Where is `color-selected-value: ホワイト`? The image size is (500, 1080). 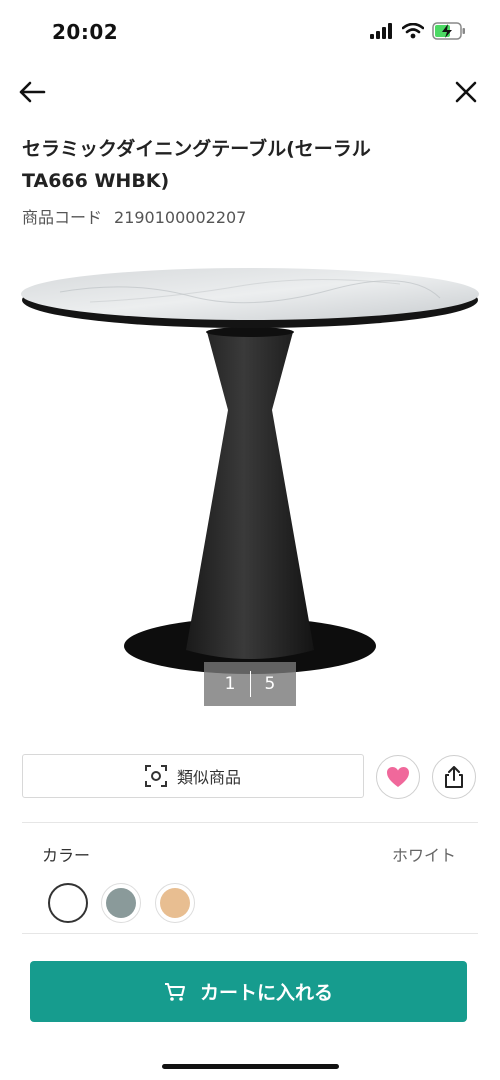
color-selected-value: ホワイト is located at coordinates (423, 855).